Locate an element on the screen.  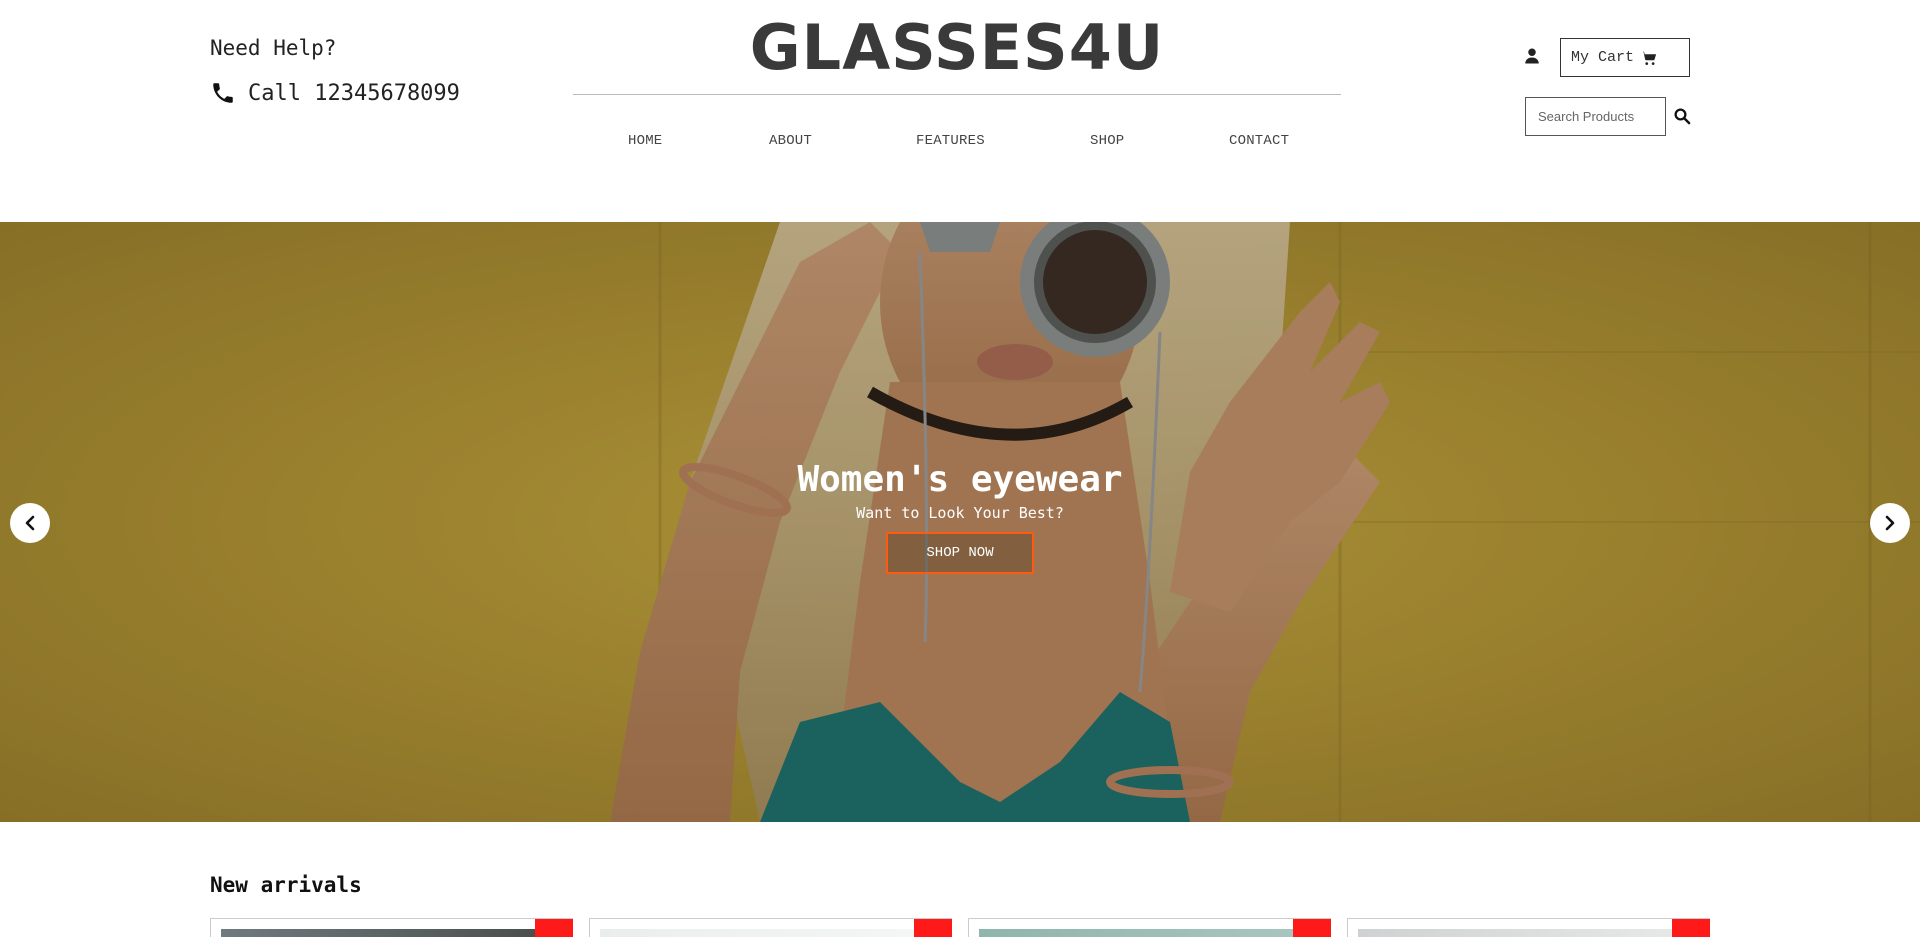
chevron-left-icon is located at coordinates (30, 523).